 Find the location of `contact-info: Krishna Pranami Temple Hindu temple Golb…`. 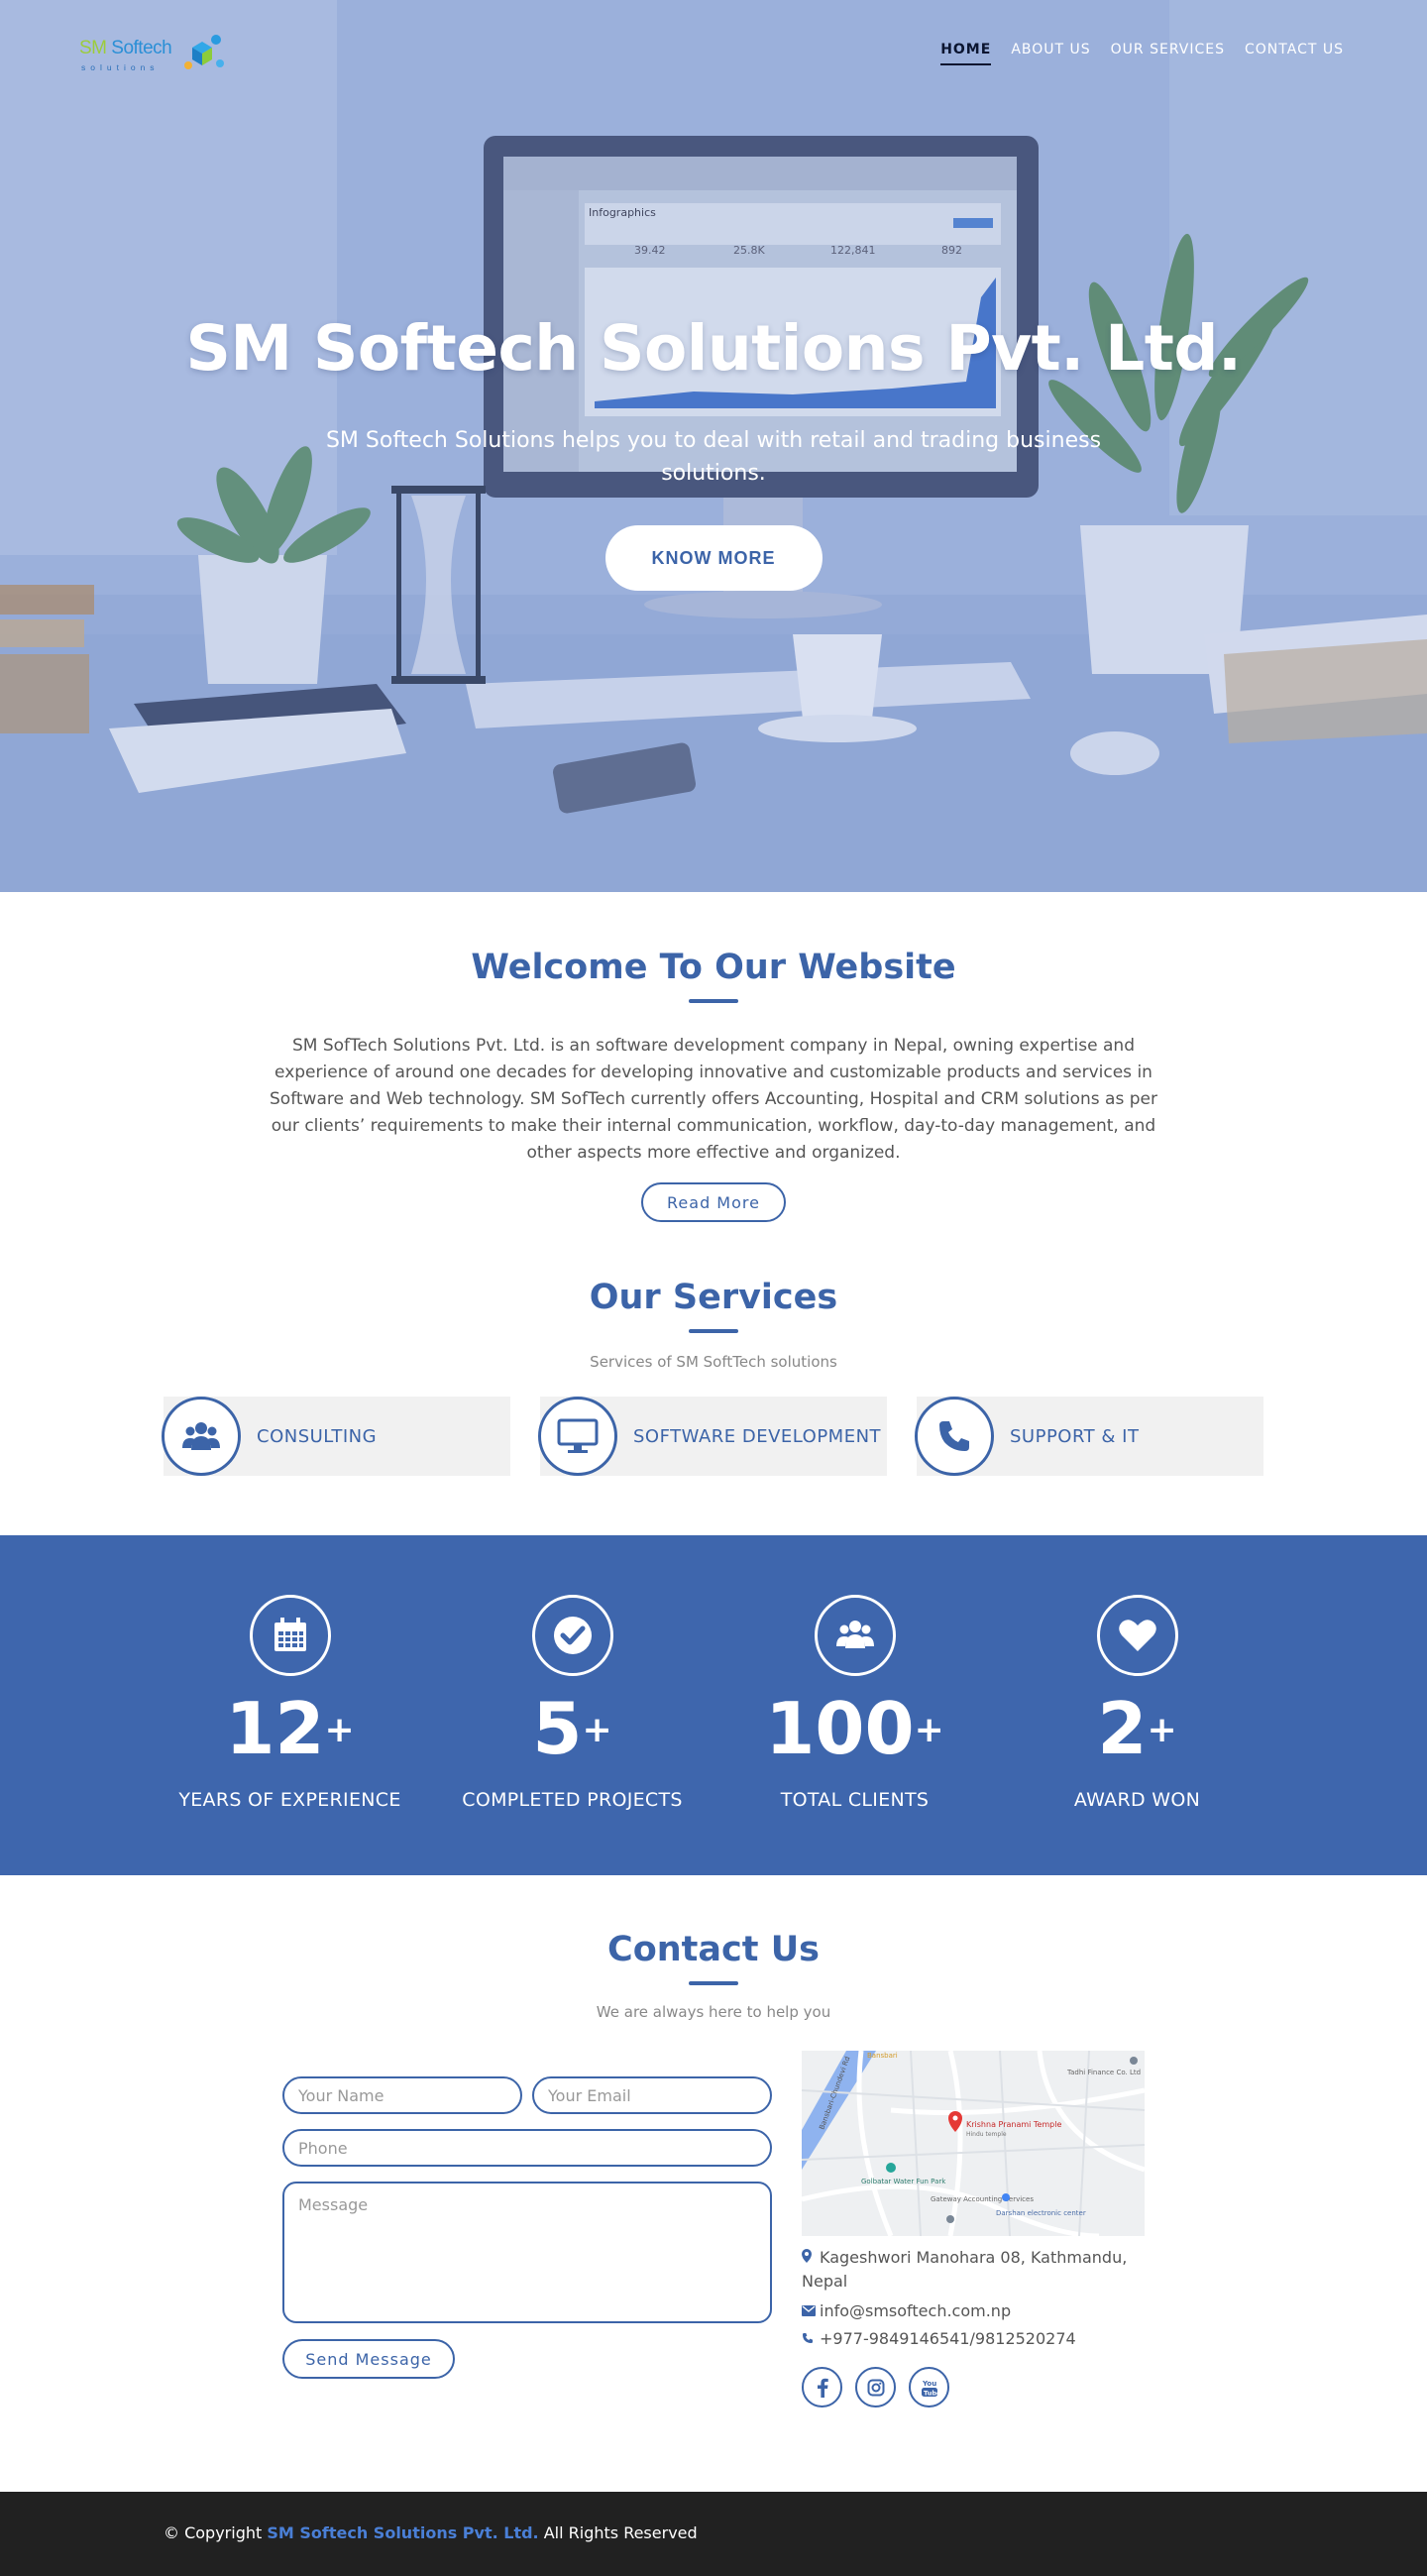

contact-info: Krishna Pranami Temple Hindu temple Golb… is located at coordinates (973, 2229).